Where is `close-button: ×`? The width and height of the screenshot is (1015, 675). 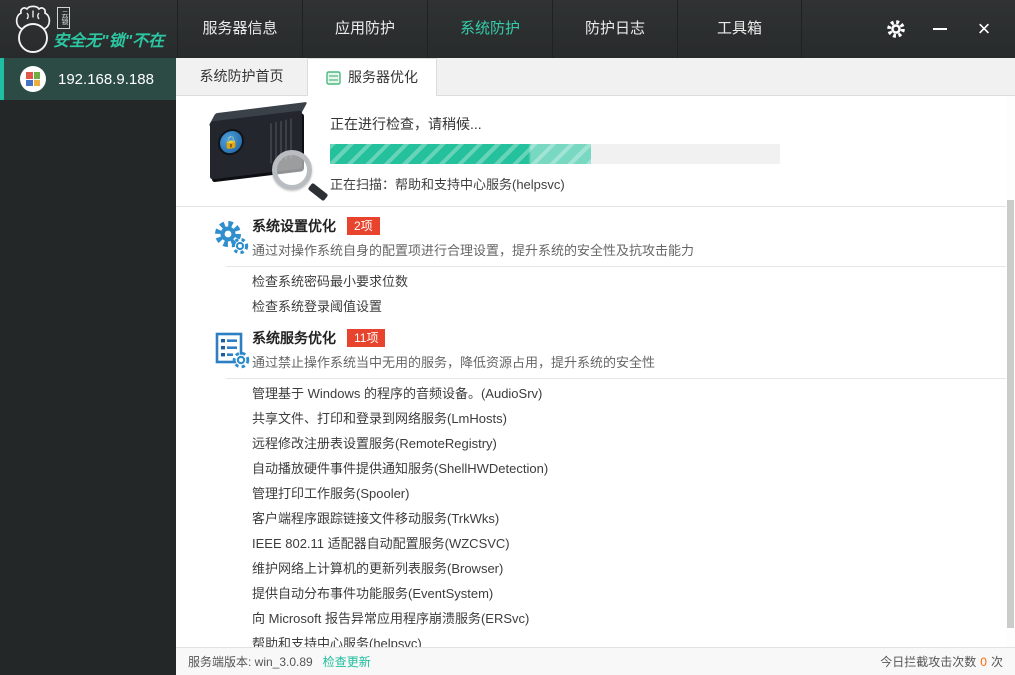 close-button: × is located at coordinates (984, 29).